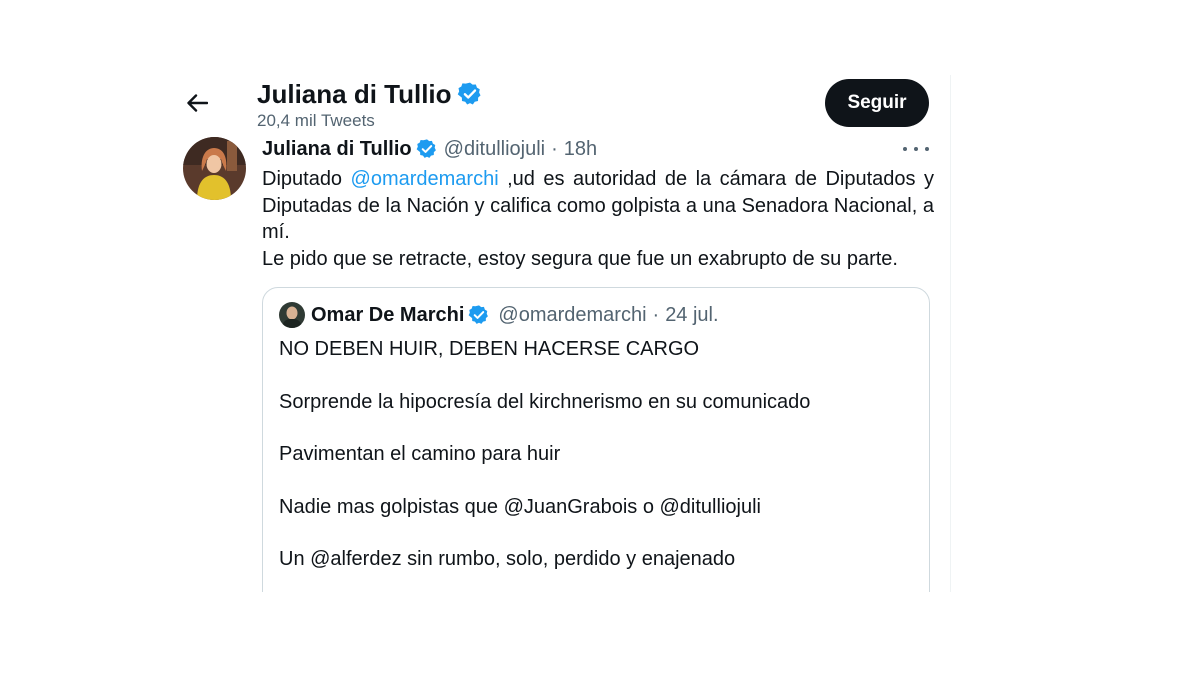 This screenshot has width=1200, height=675. What do you see at coordinates (388, 315) in the screenshot?
I see `quoted-author-name: Omar De Marchi` at bounding box center [388, 315].